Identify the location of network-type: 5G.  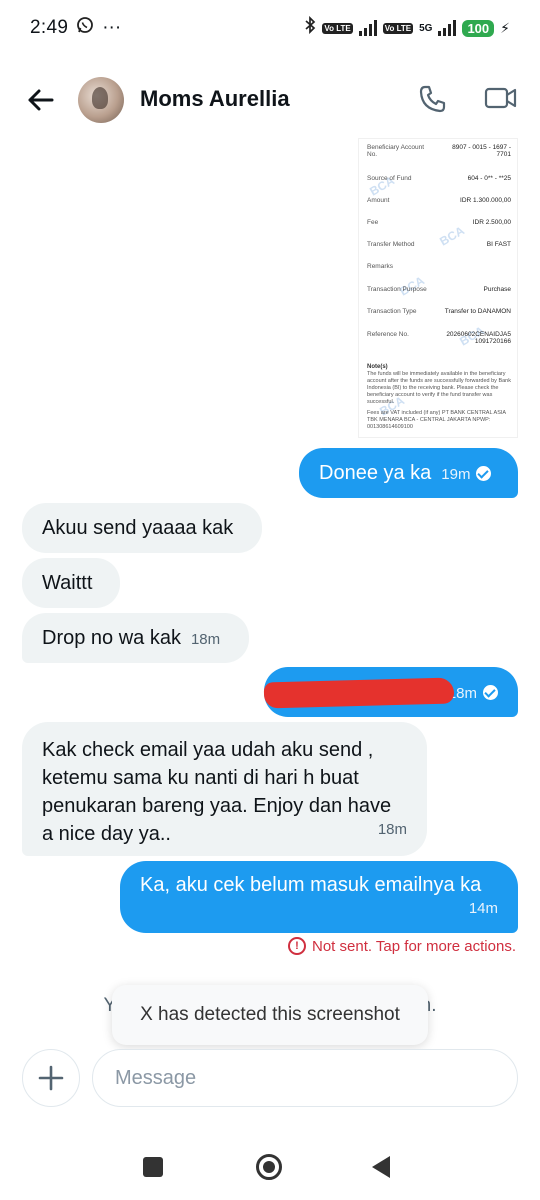
(426, 28).